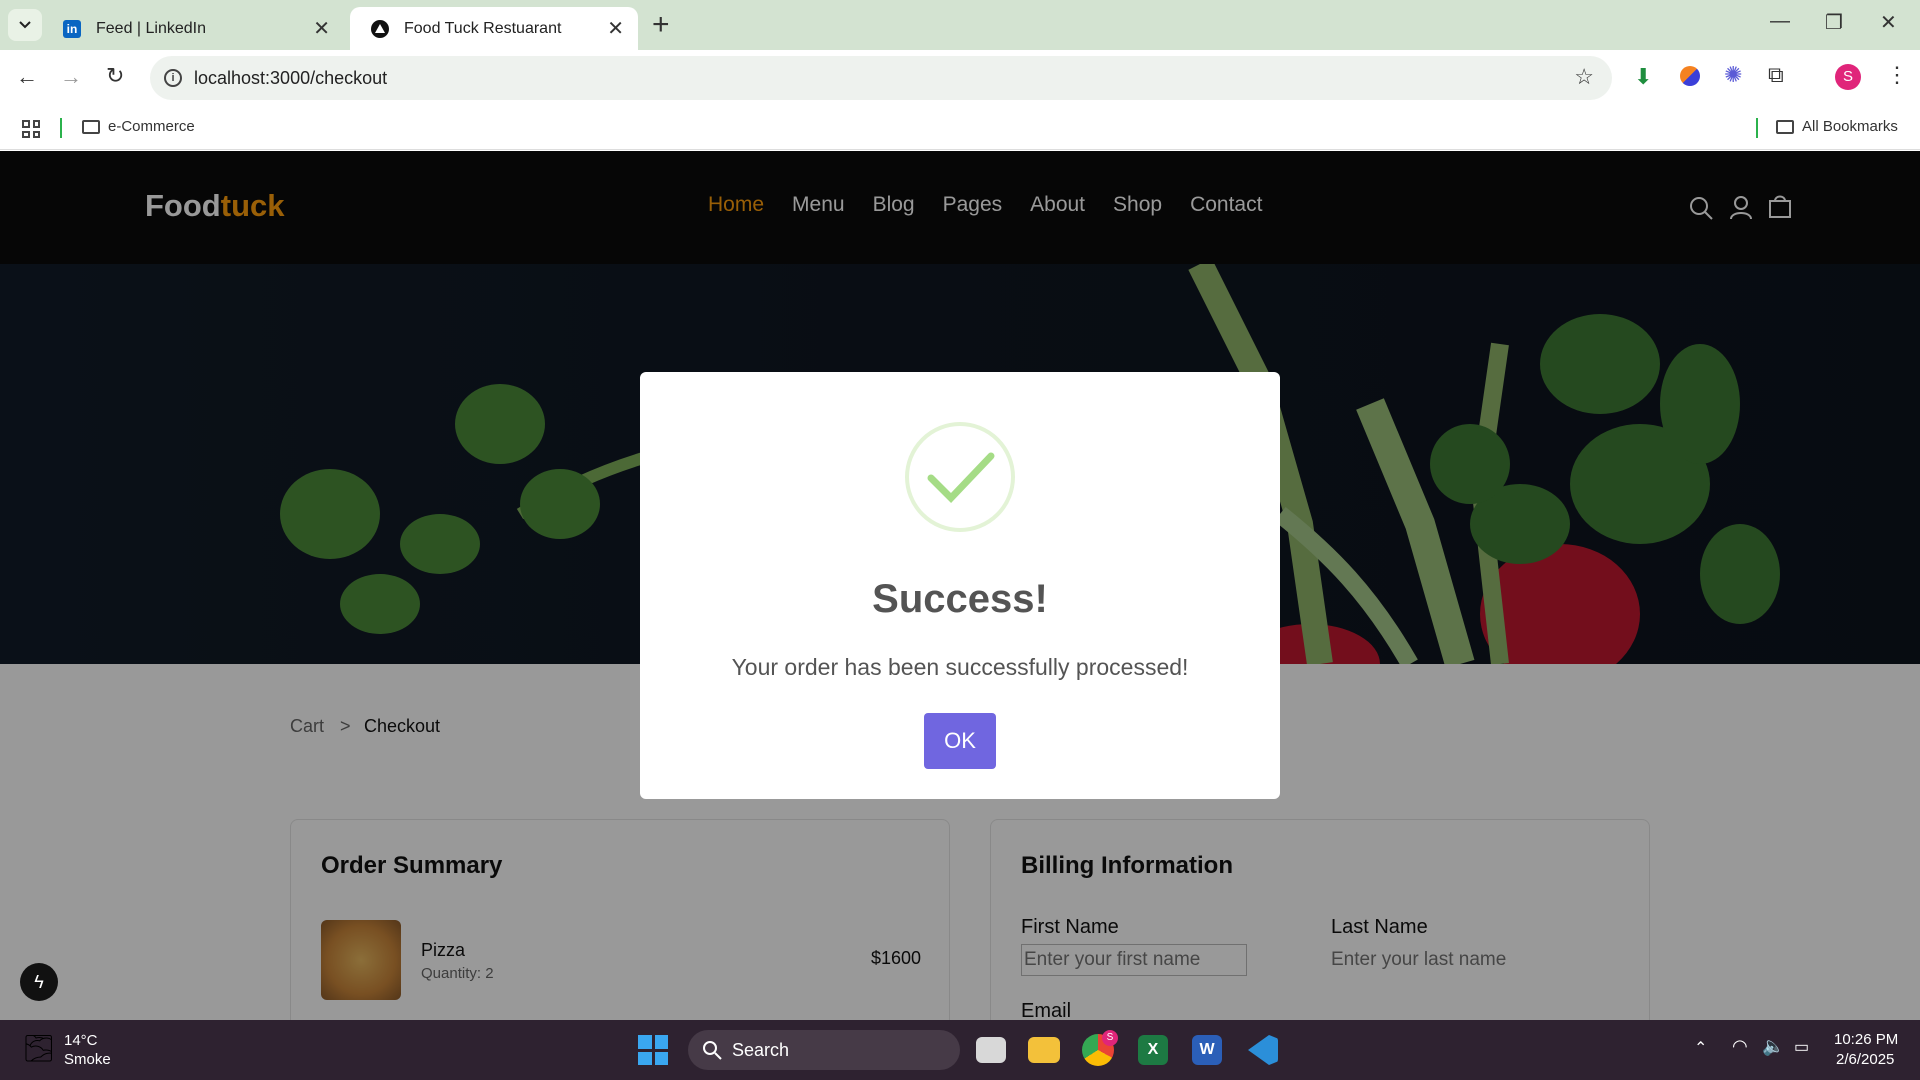  What do you see at coordinates (1733, 75) in the screenshot?
I see `extension-flower-icon: ✺` at bounding box center [1733, 75].